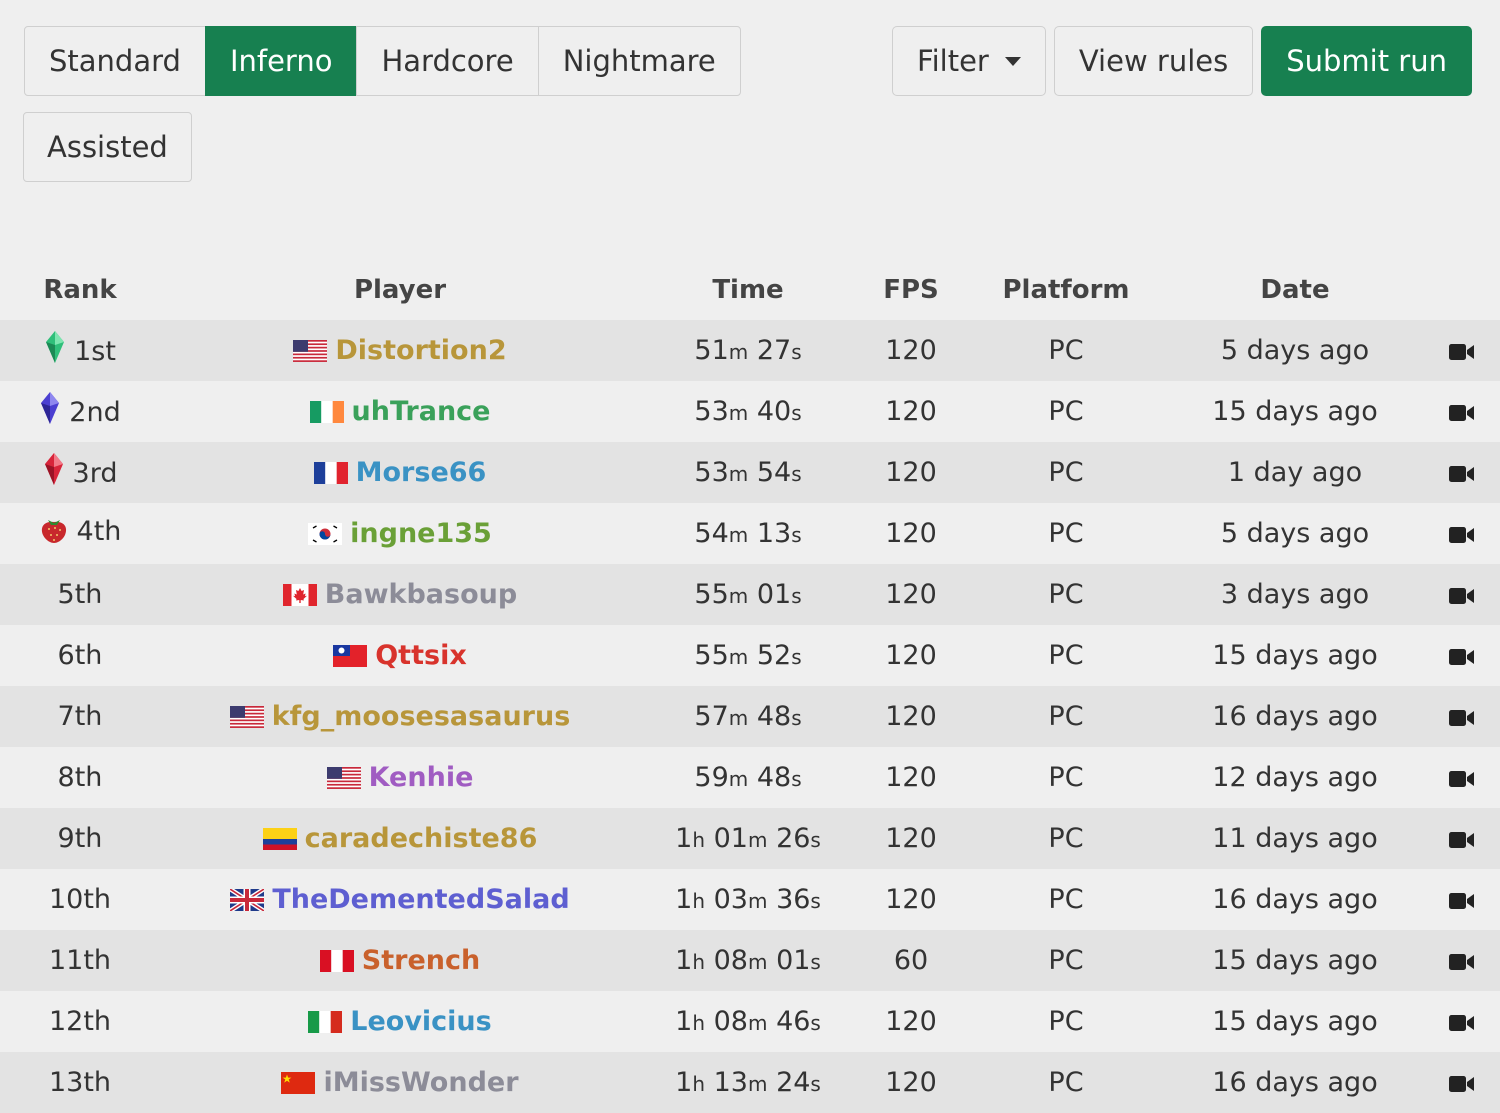 The height and width of the screenshot is (1113, 1500). I want to click on player-link: Bawkbasoup, so click(421, 594).